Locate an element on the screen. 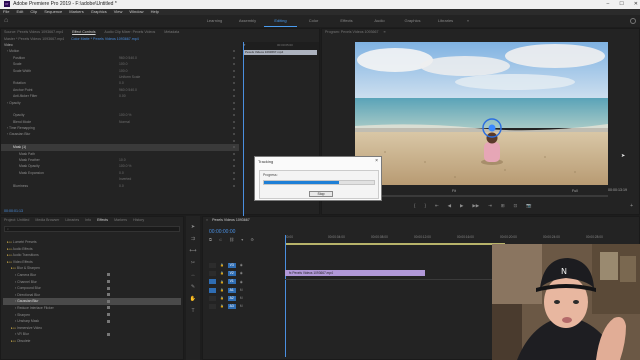 The image size is (640, 360). slip-tool-icon: ↔ is located at coordinates (193, 275).